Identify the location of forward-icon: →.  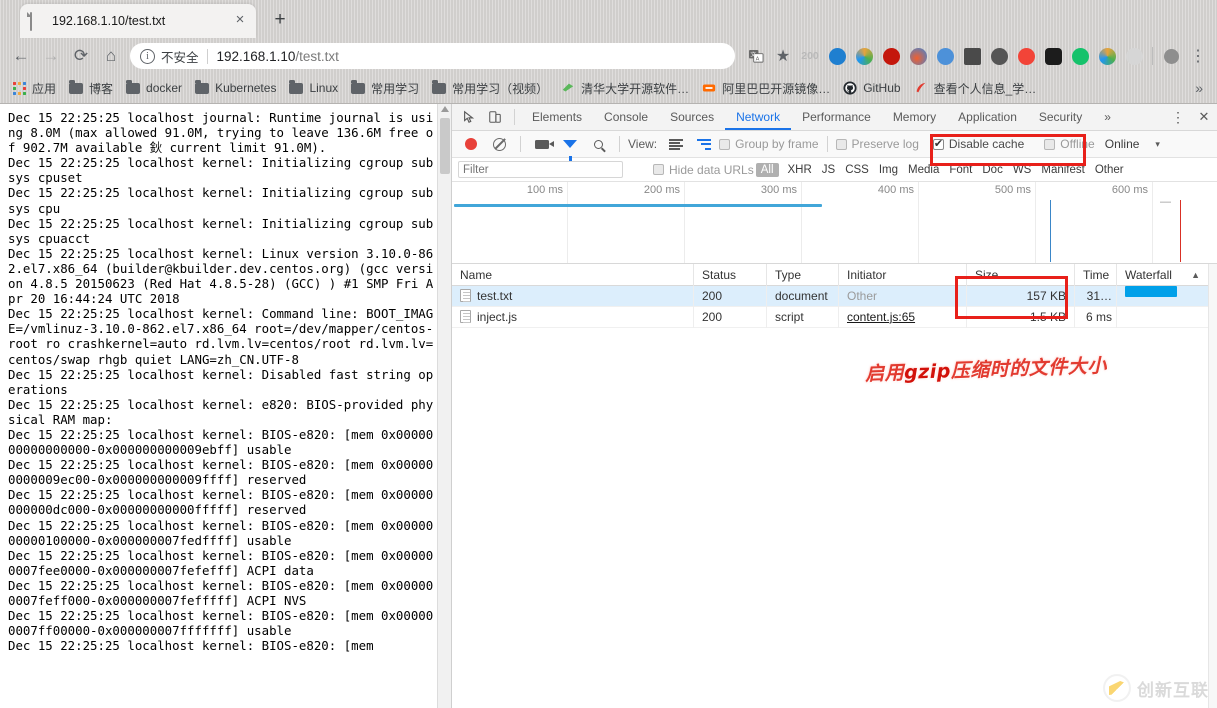
(51, 56).